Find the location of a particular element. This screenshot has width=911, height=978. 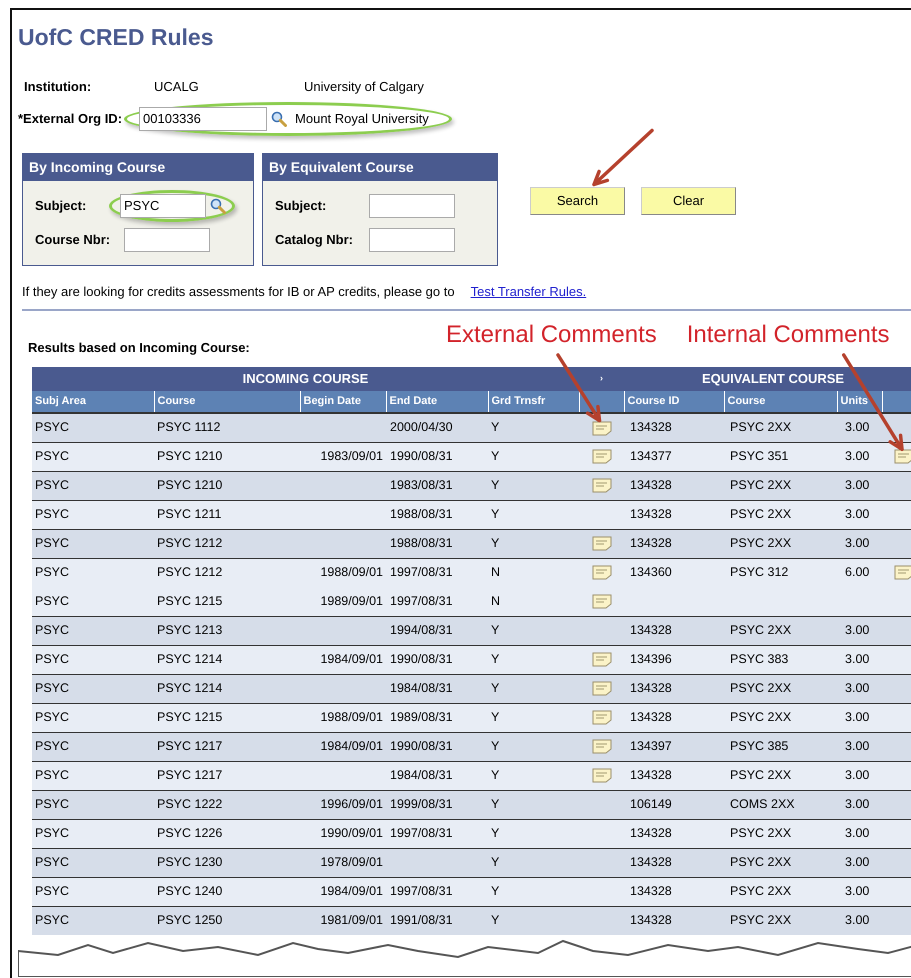

action-button: Search is located at coordinates (577, 200).